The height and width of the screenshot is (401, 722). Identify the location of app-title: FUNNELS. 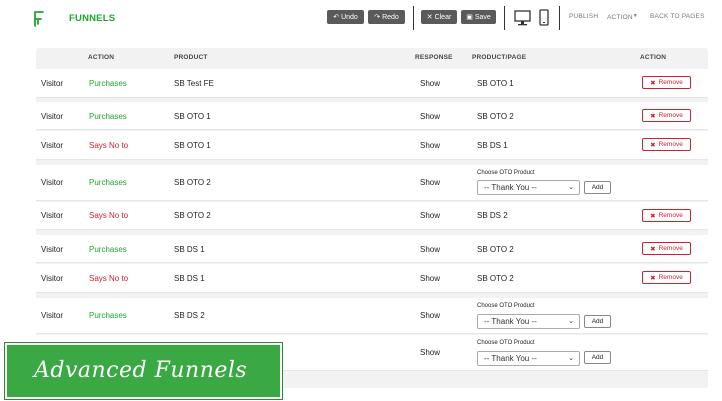
(92, 18).